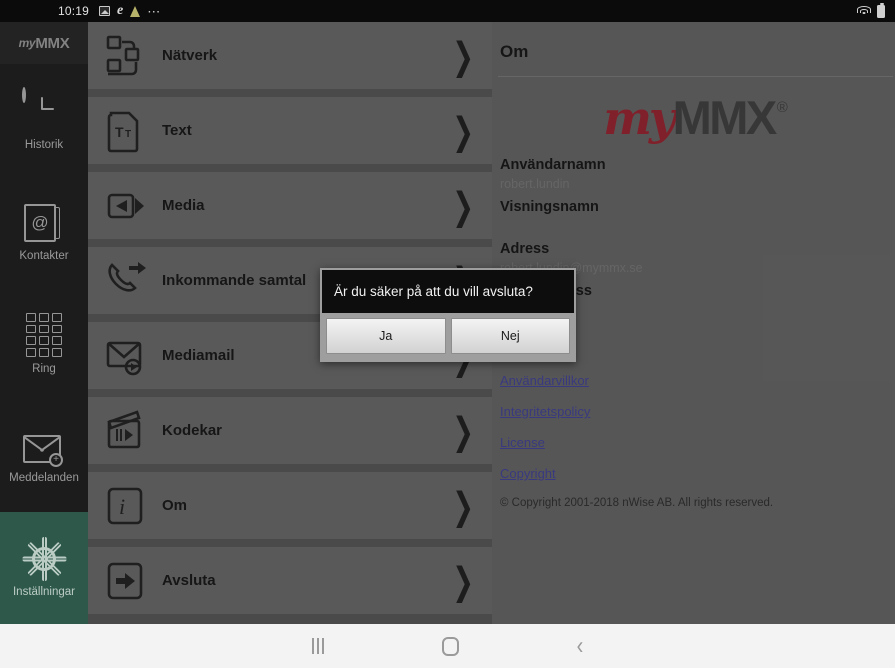 The height and width of the screenshot is (668, 895). I want to click on battery-icon, so click(881, 10).